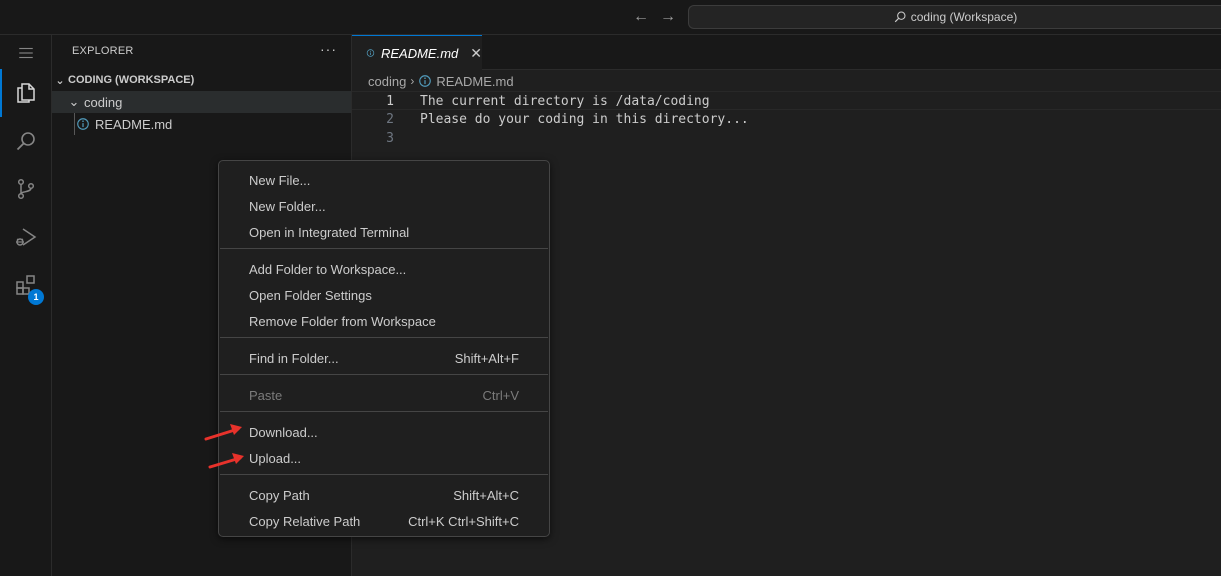 This screenshot has height=576, width=1221. Describe the element at coordinates (610, 17) in the screenshot. I see `title-bar: ← → coding (Workspace)` at that location.